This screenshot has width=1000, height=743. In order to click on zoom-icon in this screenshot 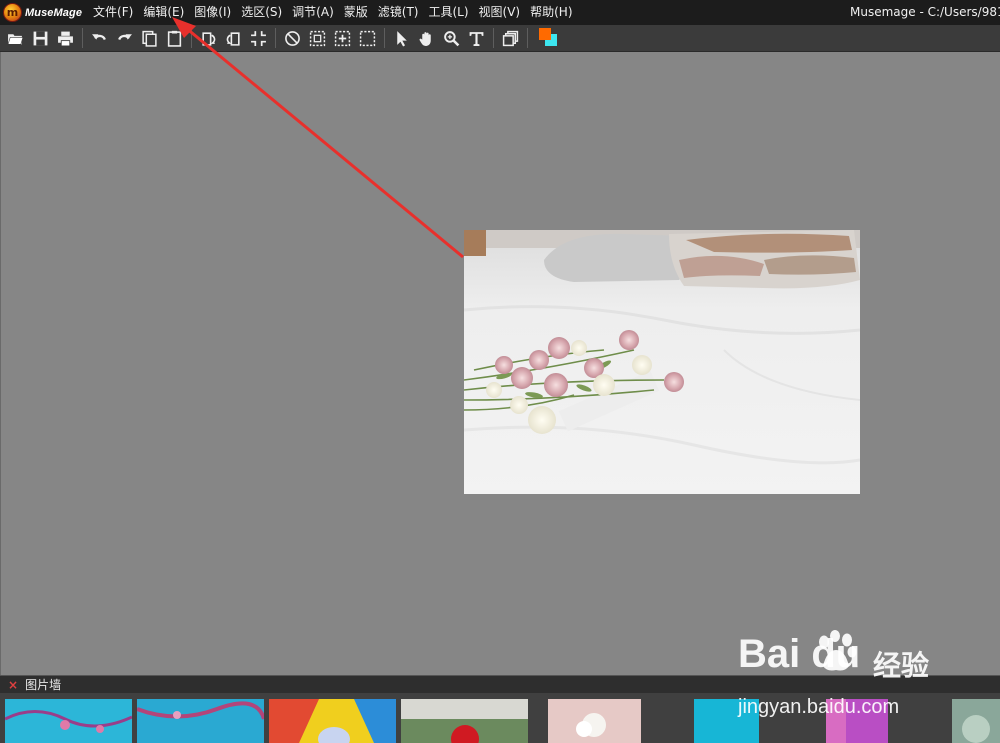, I will do `click(451, 38)`.